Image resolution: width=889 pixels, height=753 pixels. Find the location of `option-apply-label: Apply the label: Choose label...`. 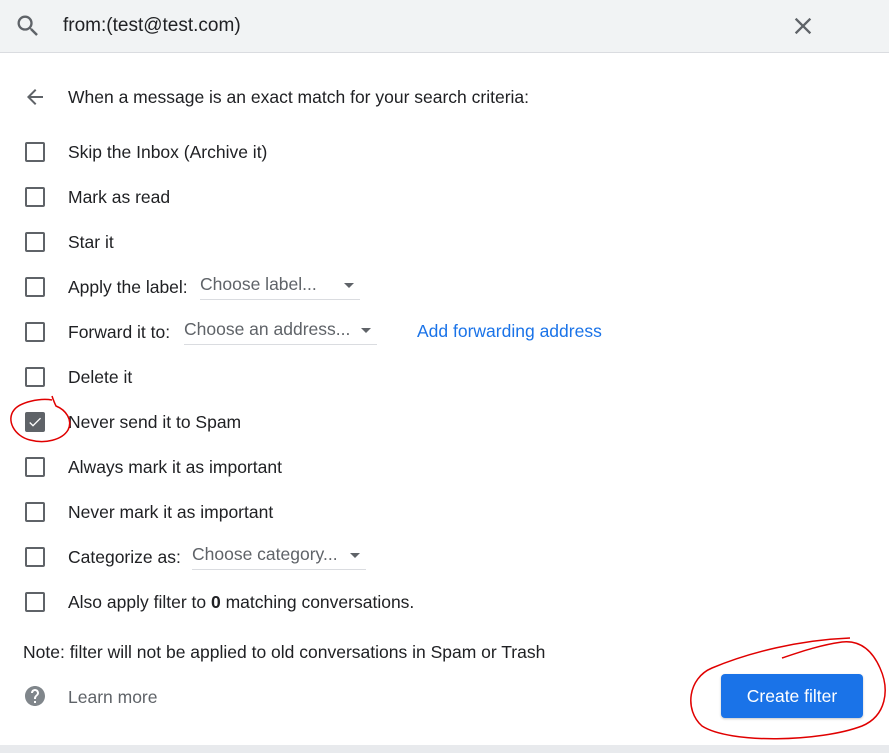

option-apply-label: Apply the label: Choose label... is located at coordinates (444, 287).